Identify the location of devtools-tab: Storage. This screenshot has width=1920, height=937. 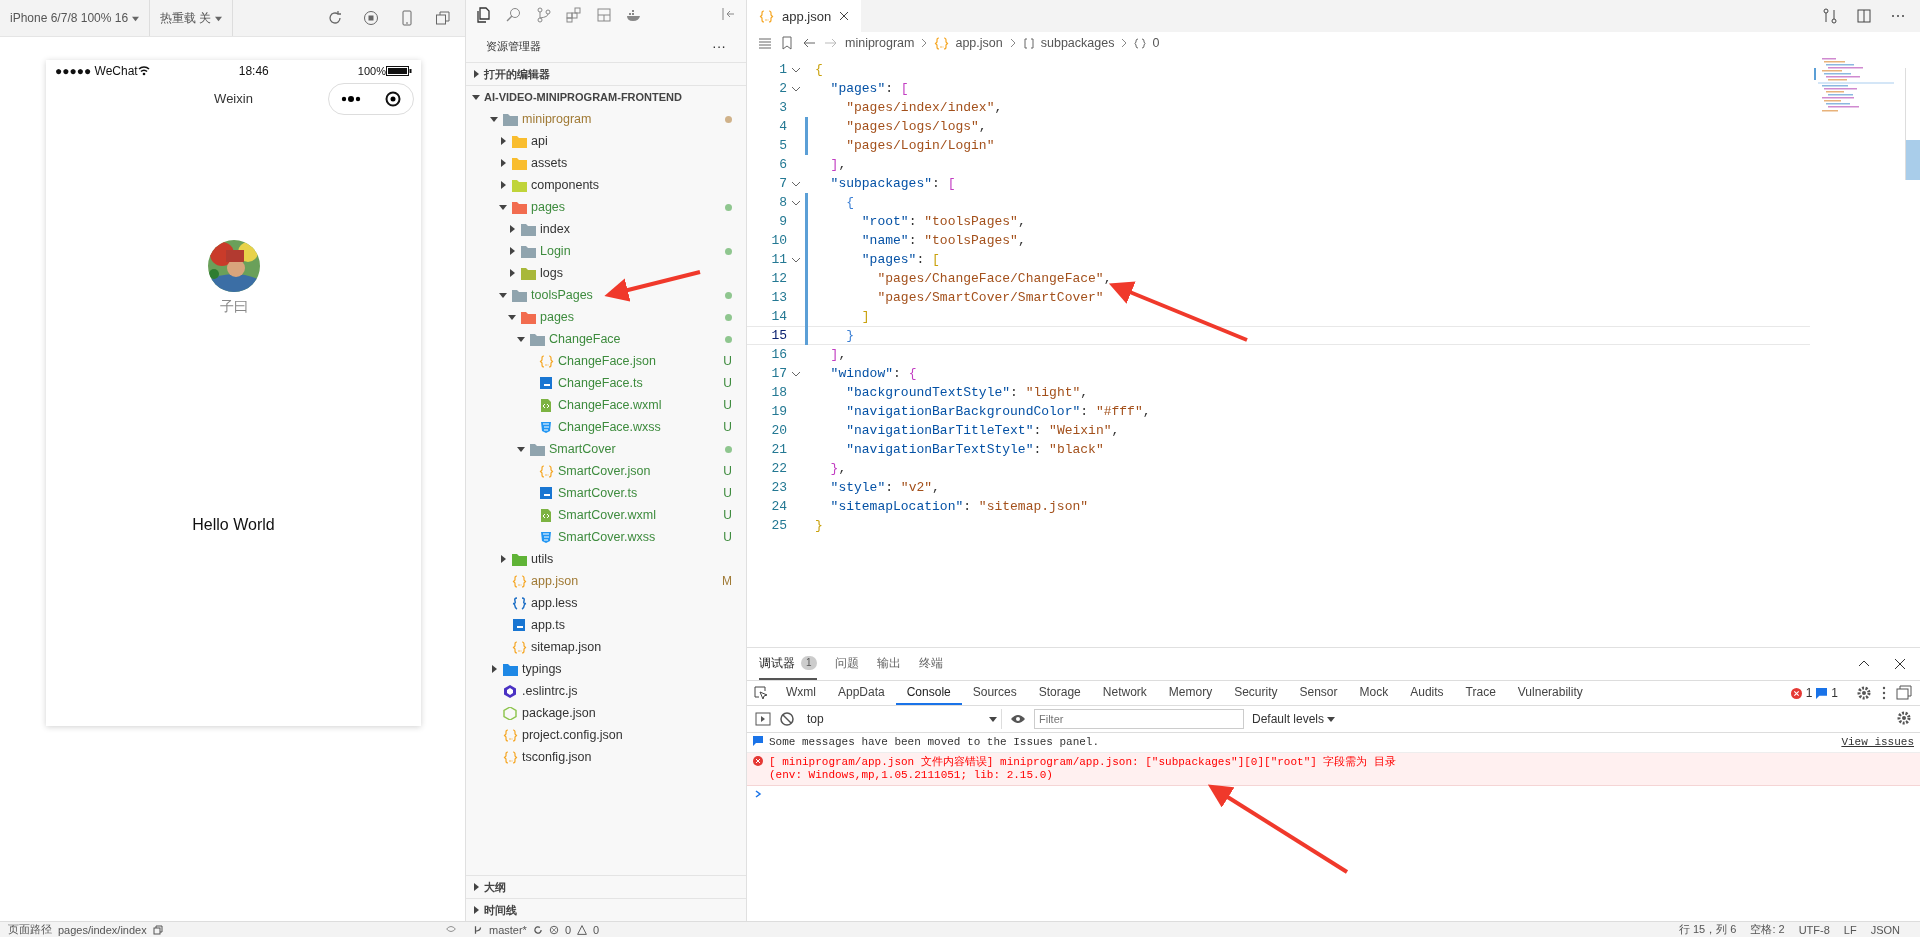
(1059, 693).